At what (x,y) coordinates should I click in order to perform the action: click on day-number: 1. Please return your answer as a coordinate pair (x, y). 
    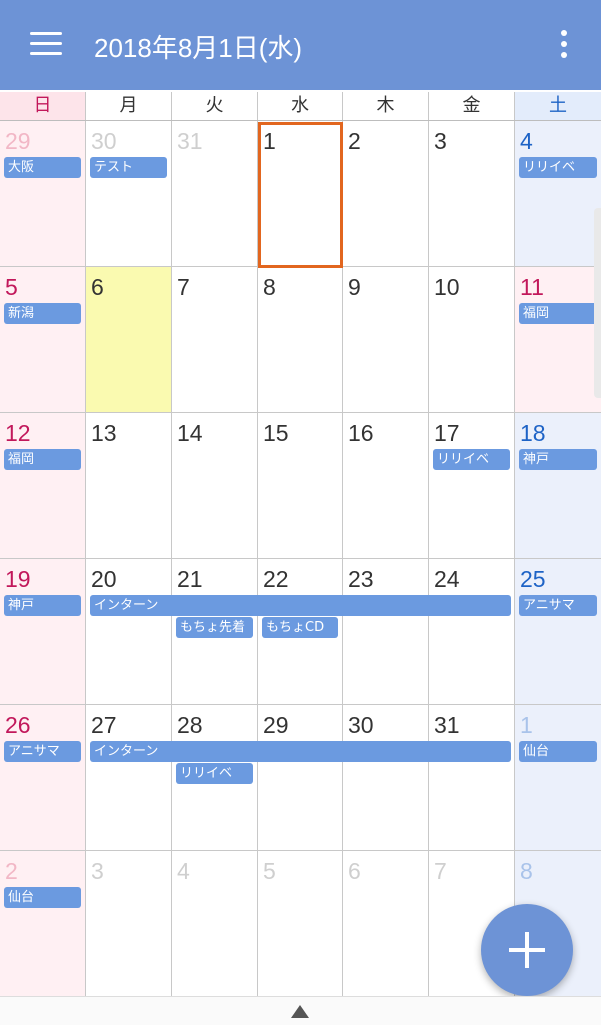
    Looking at the image, I should click on (526, 725).